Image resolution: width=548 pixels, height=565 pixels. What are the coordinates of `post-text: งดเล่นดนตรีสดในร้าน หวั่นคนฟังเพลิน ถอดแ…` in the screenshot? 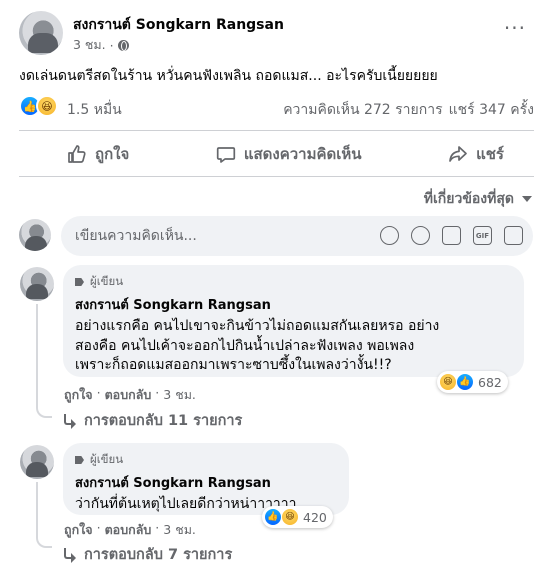 It's located at (228, 76).